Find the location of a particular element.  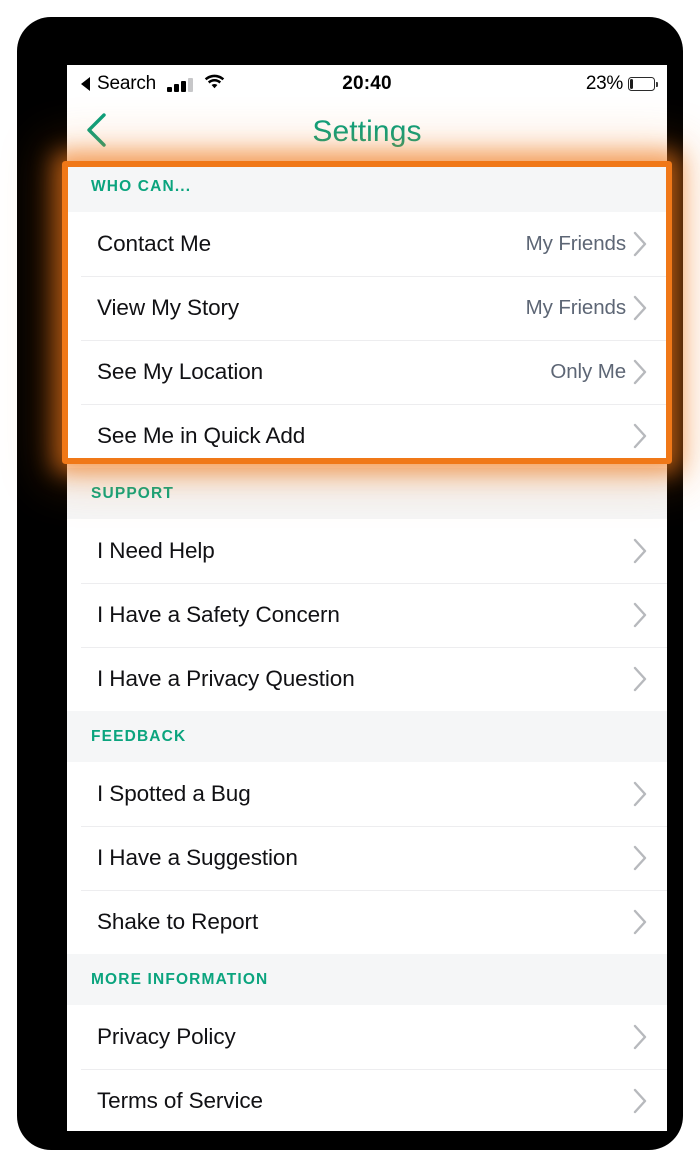

navigation-bar: Settings is located at coordinates (367, 132).